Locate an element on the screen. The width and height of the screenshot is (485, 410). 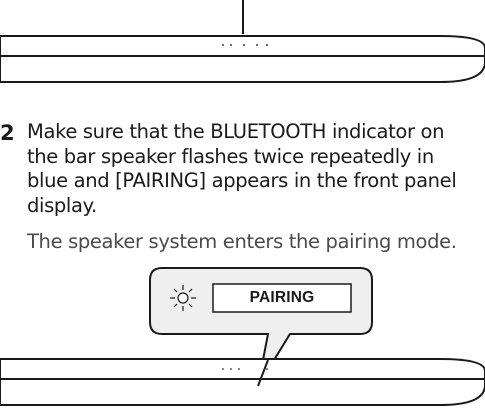
bottom-bar-speaker is located at coordinates (242, 382).